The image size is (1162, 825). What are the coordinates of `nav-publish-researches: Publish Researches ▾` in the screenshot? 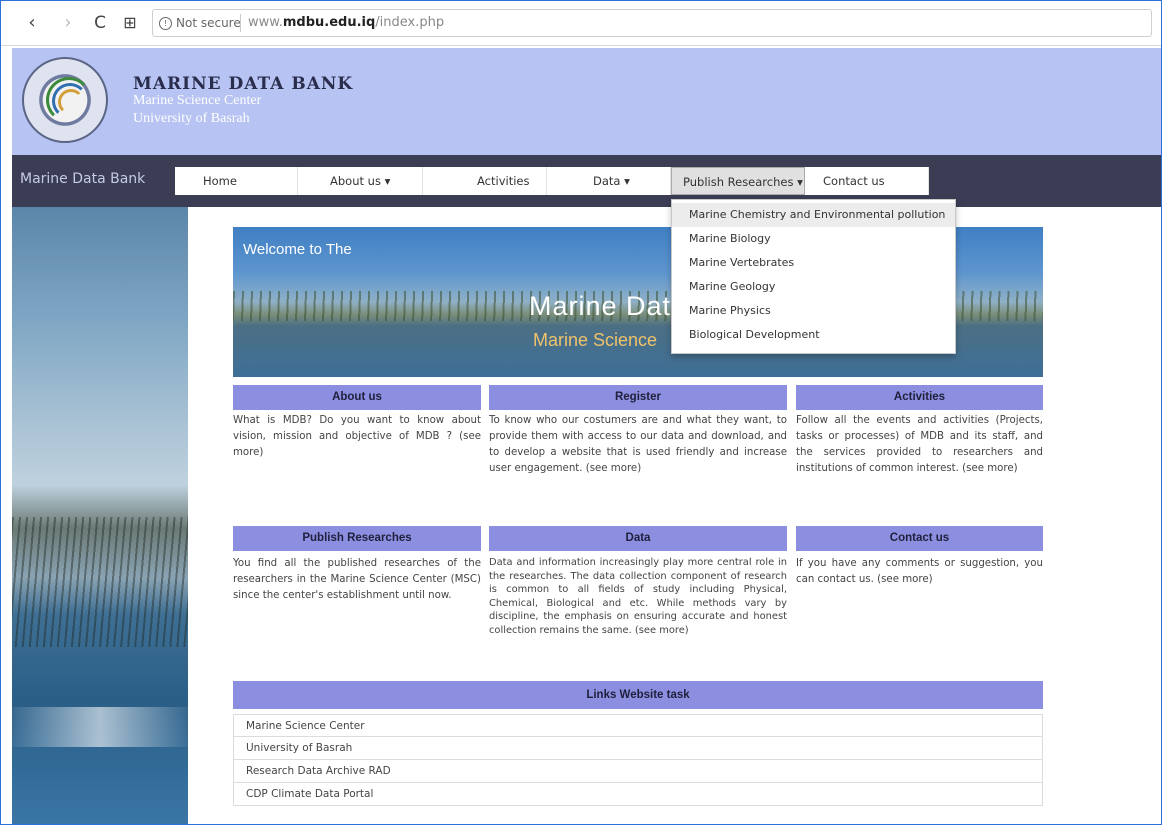 It's located at (738, 181).